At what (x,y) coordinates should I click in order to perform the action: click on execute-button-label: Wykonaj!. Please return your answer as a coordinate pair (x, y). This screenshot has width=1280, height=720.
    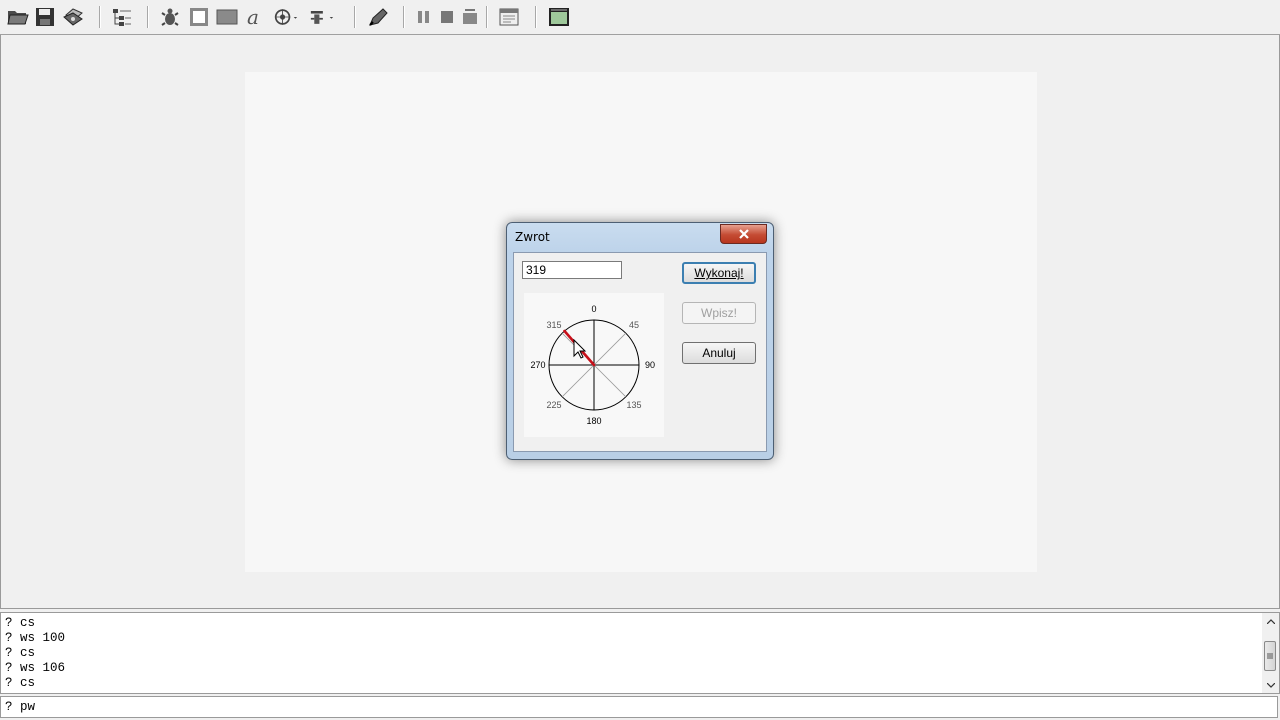
    Looking at the image, I should click on (719, 273).